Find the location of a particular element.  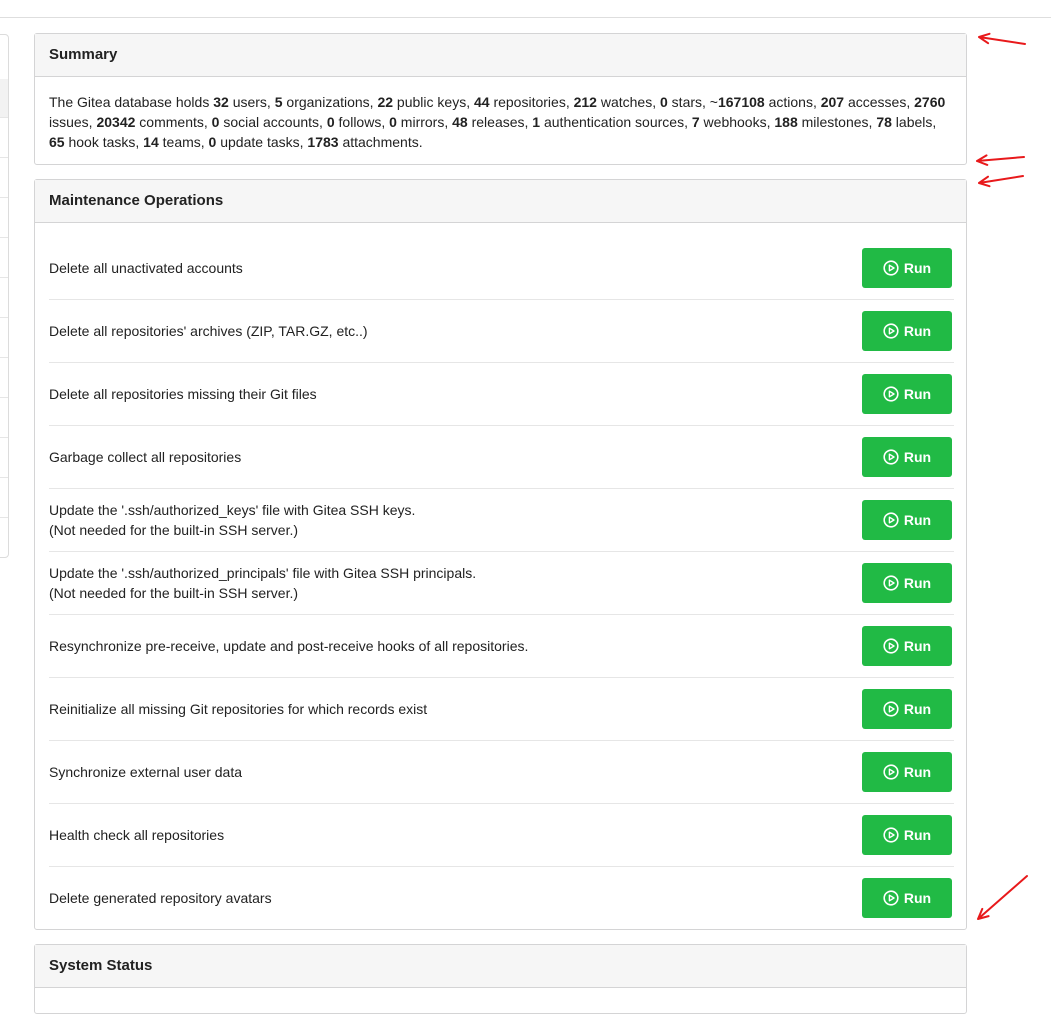

operation-row: Synchronize external user data Run is located at coordinates (501, 772).